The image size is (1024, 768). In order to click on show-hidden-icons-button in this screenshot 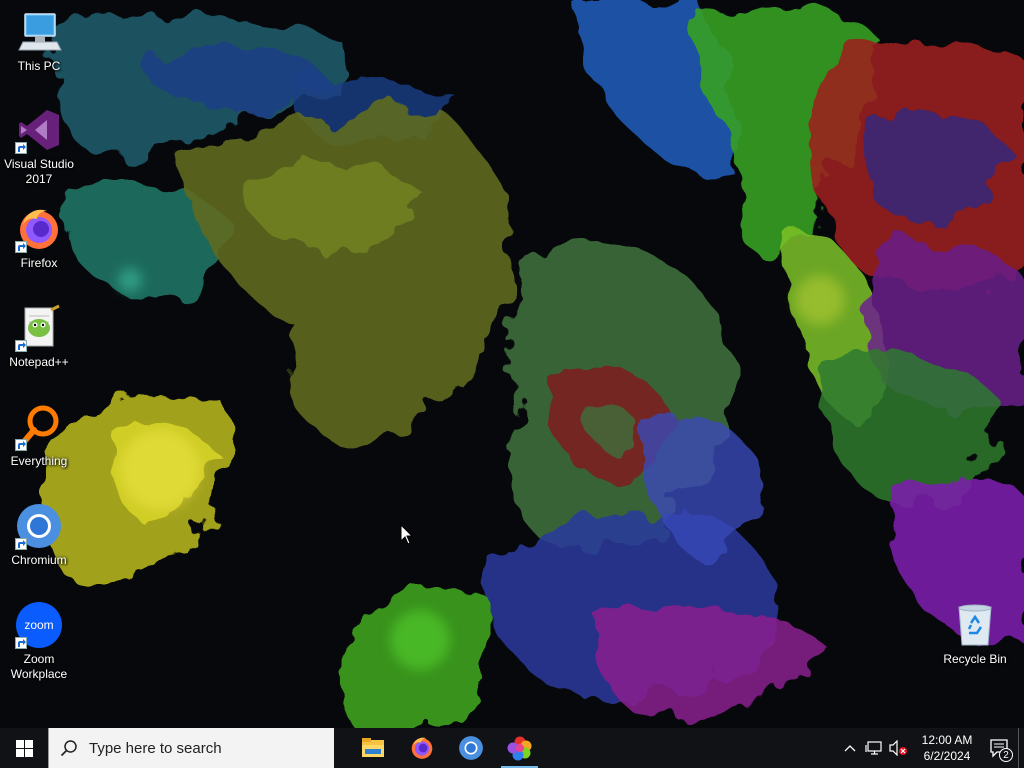, I will do `click(850, 748)`.